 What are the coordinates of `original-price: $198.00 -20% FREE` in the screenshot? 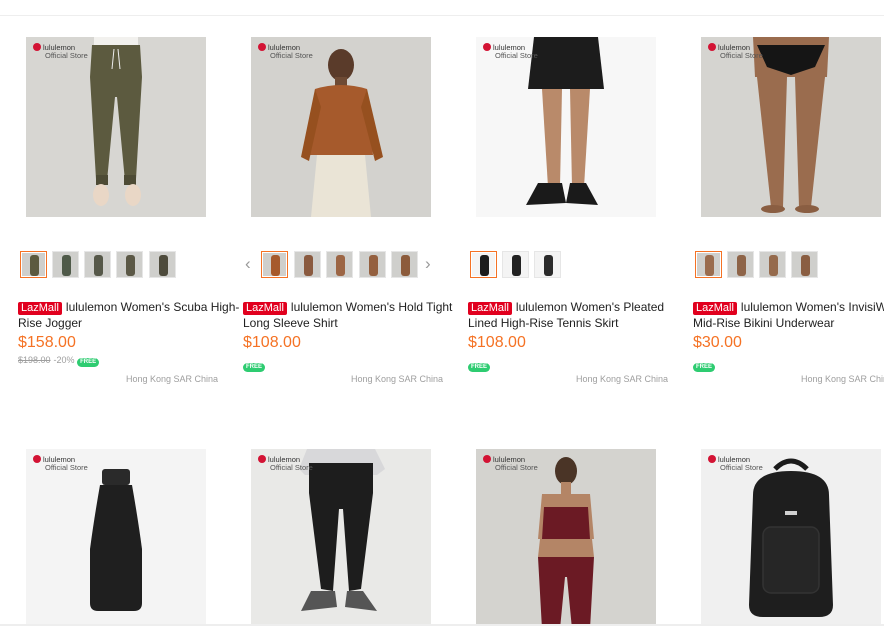 It's located at (59, 361).